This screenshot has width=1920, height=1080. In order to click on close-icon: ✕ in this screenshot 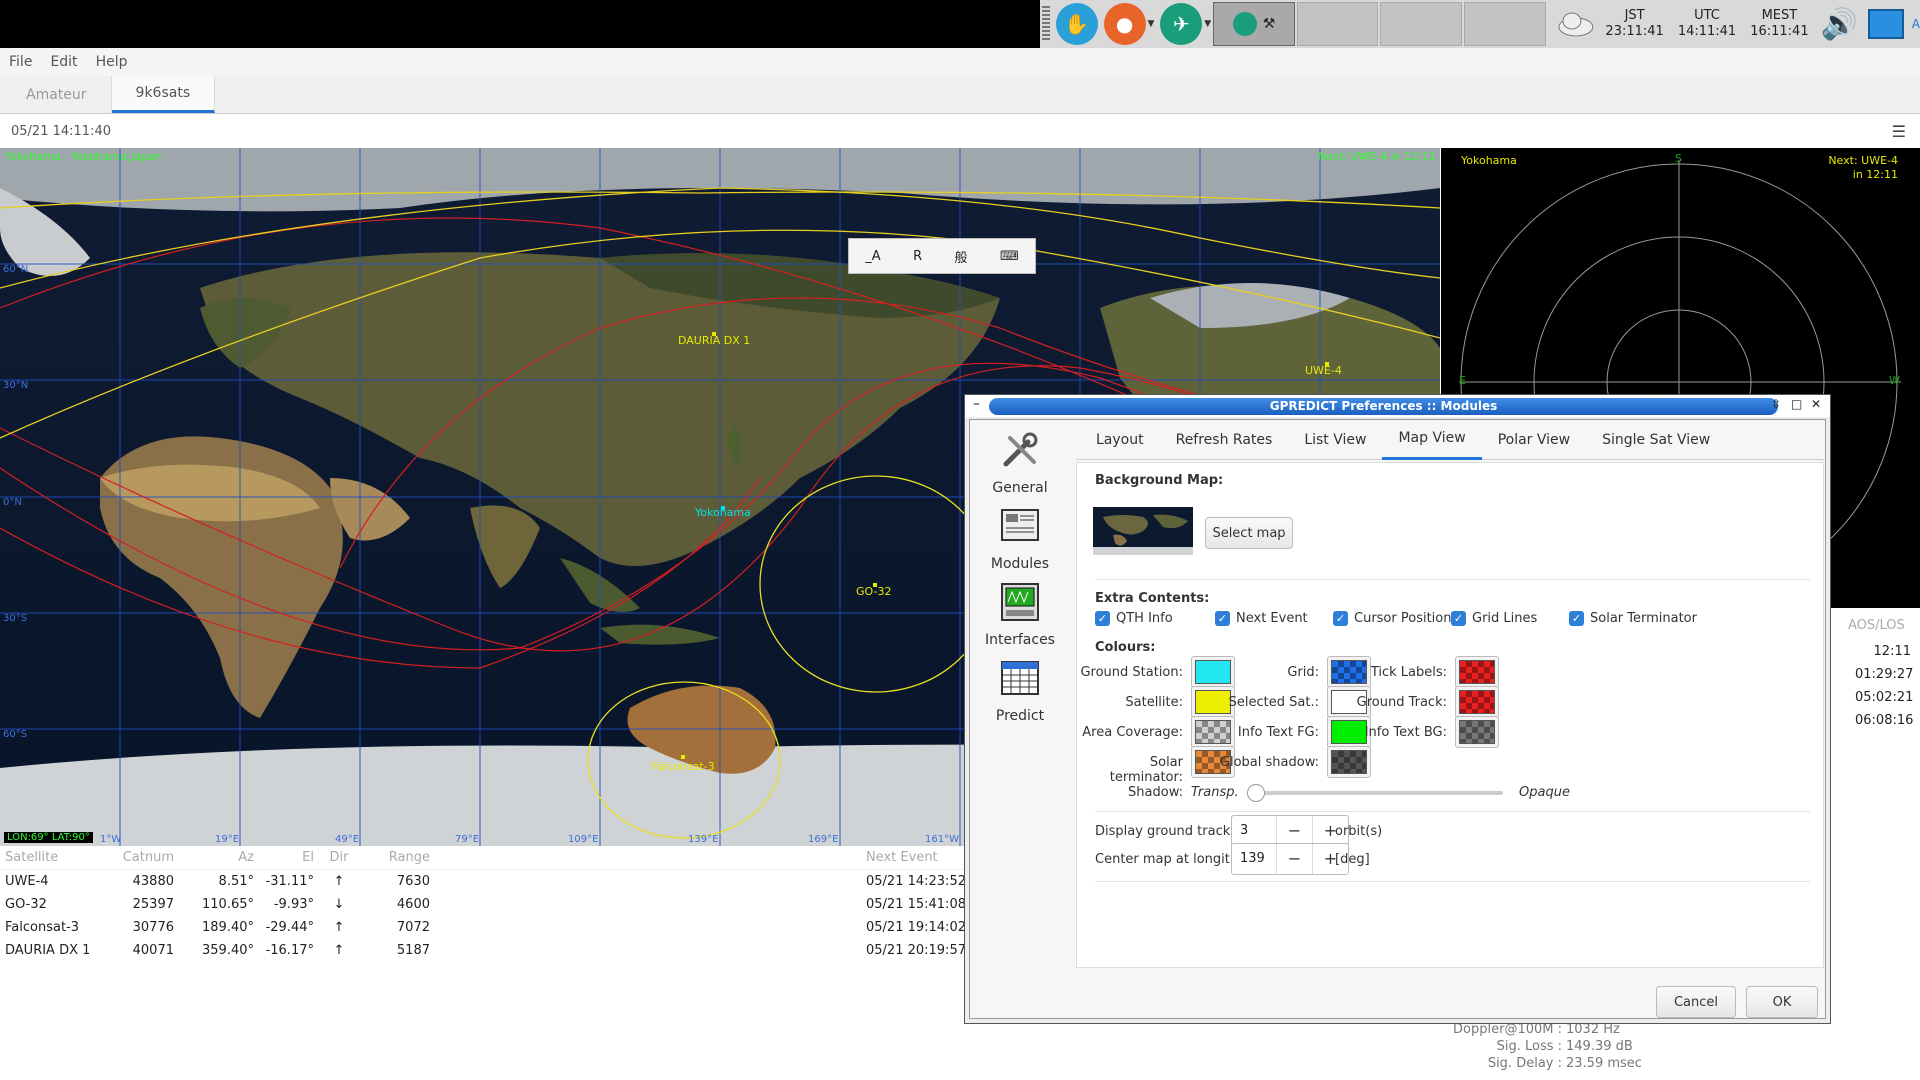, I will do `click(1816, 404)`.